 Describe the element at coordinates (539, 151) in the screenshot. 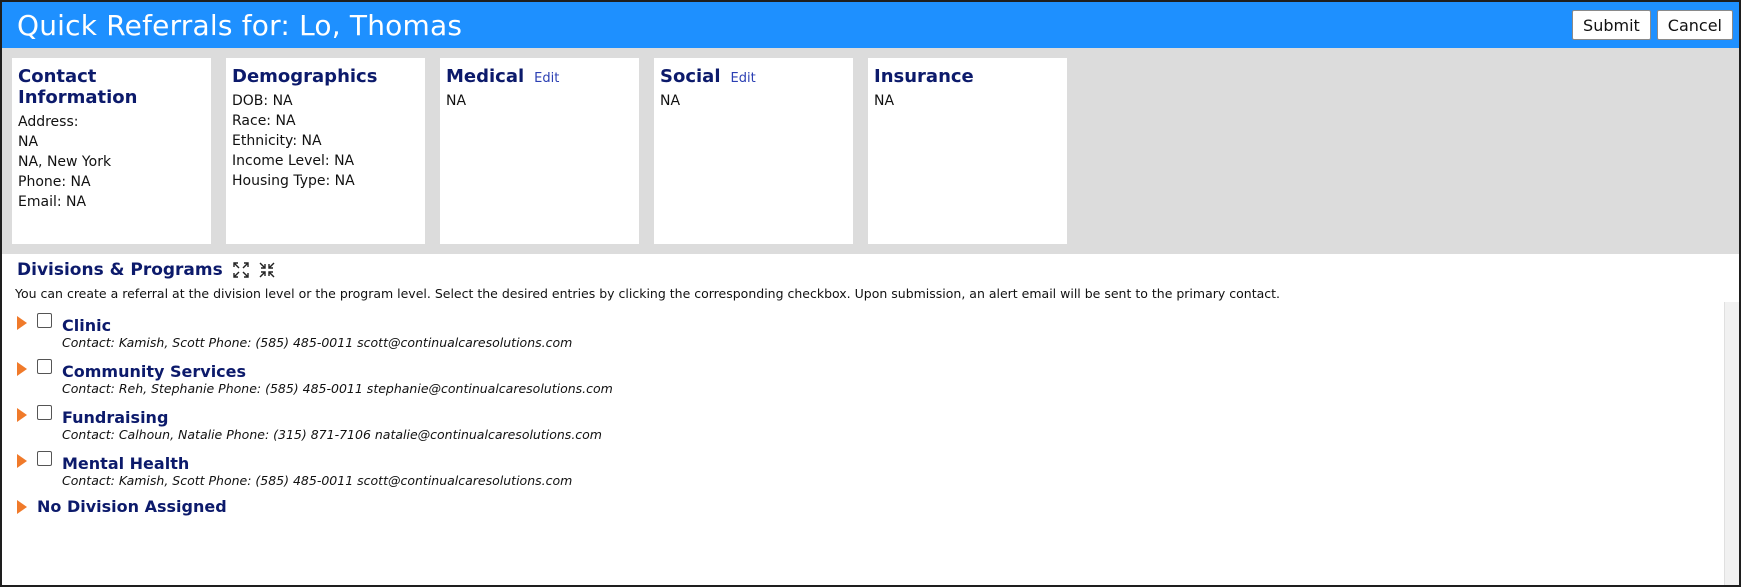

I see `medical-card: Medical Edit NA` at that location.